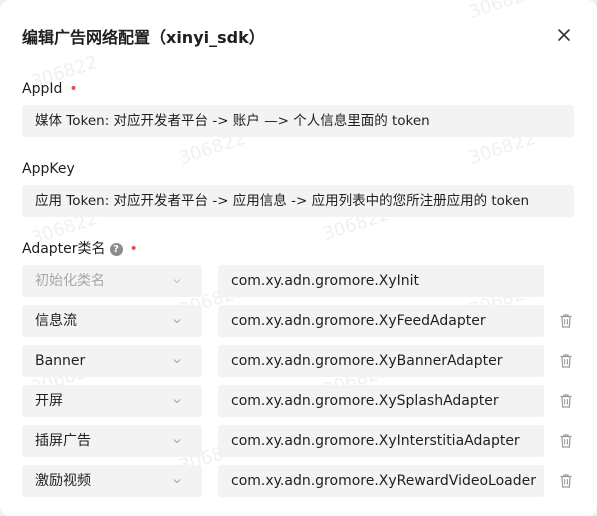  What do you see at coordinates (64, 249) in the screenshot?
I see `adapter-label-text: Adapter类名` at bounding box center [64, 249].